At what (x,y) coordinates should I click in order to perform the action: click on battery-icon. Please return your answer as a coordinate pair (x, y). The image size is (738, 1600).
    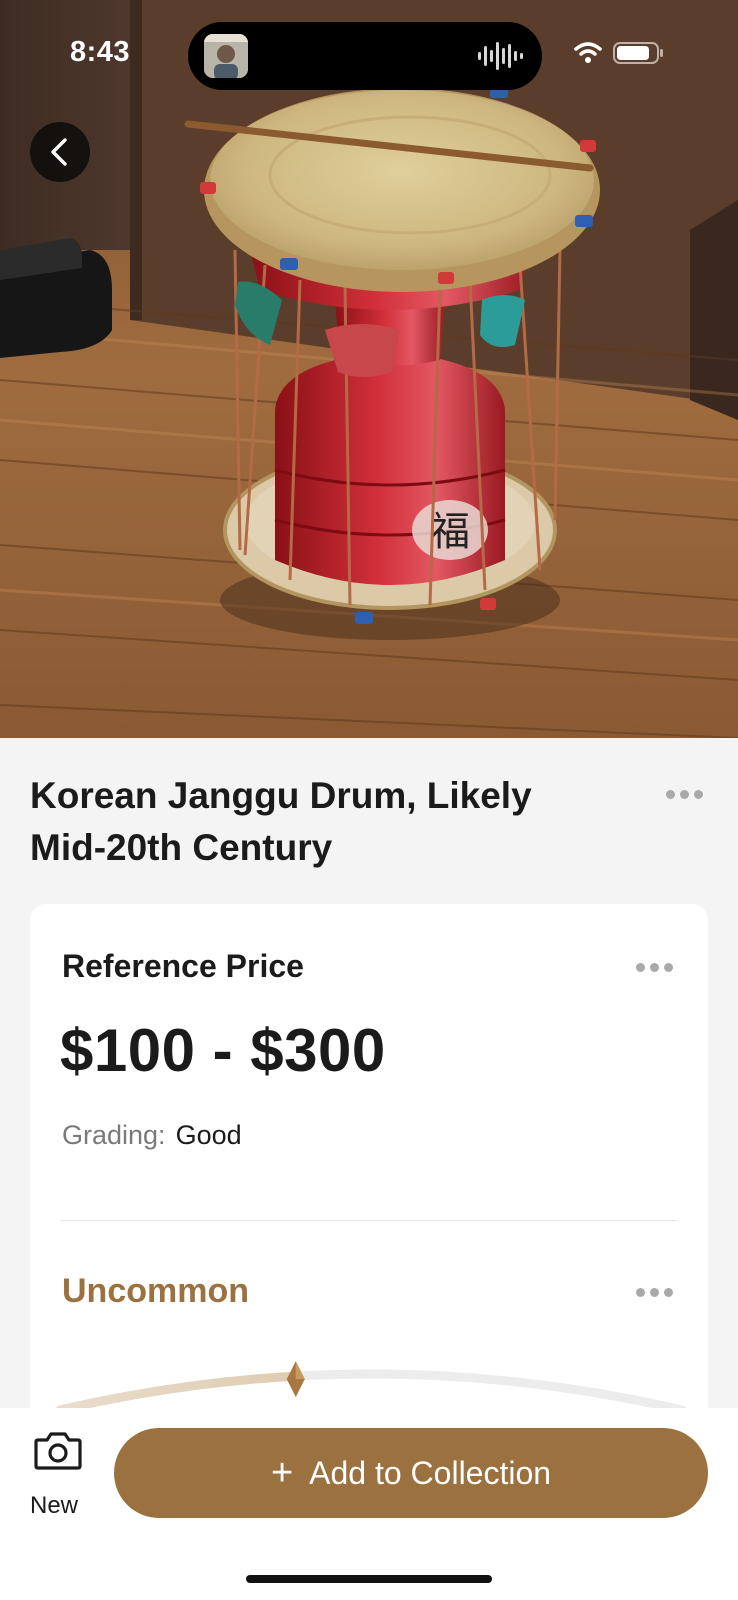
    Looking at the image, I should click on (638, 53).